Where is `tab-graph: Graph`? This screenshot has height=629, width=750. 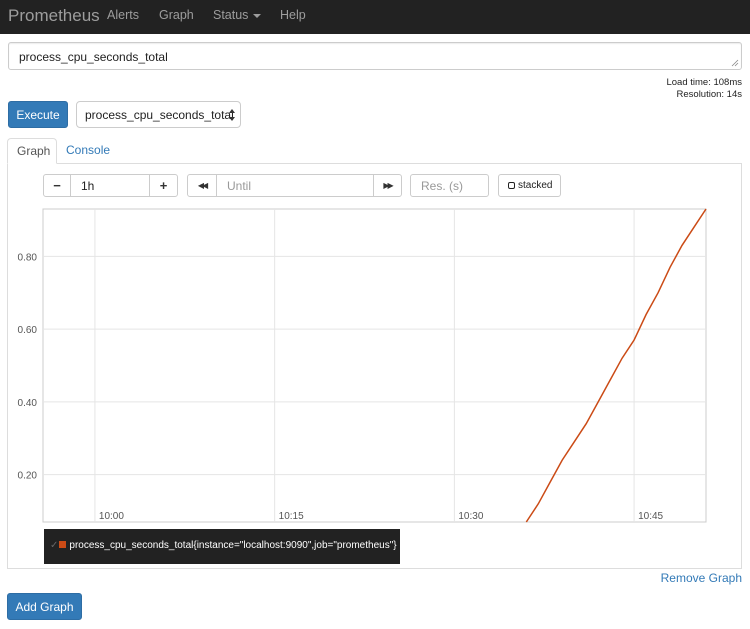 tab-graph: Graph is located at coordinates (32, 151).